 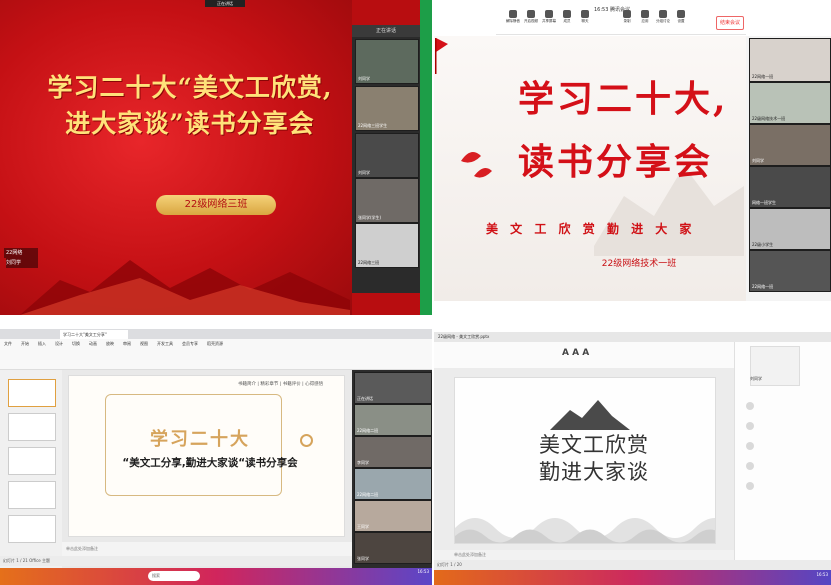 What do you see at coordinates (645, 17) in the screenshot?
I see `apps-button: 应用` at bounding box center [645, 17].